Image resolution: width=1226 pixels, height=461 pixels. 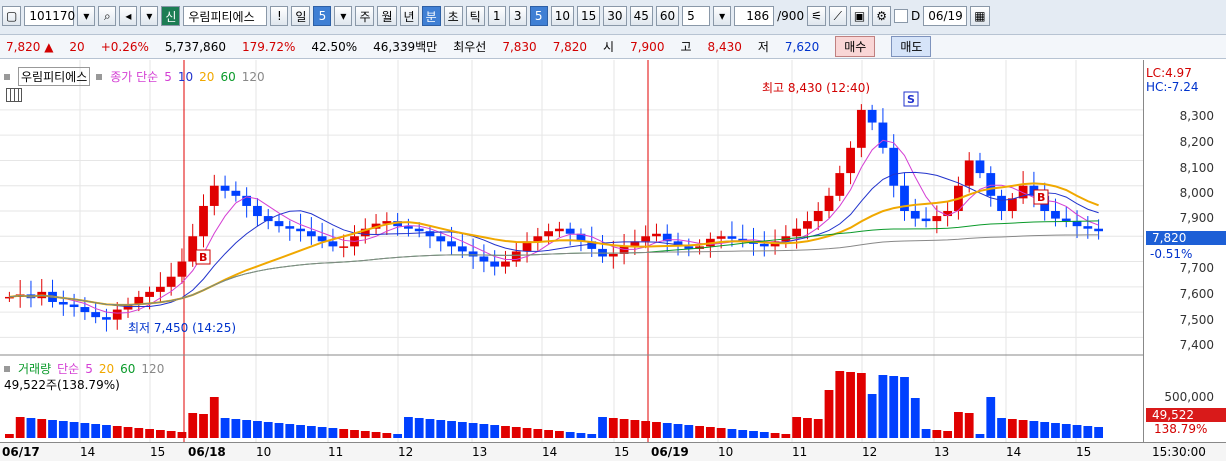 I want to click on tab-second: 초, so click(x=453, y=16).